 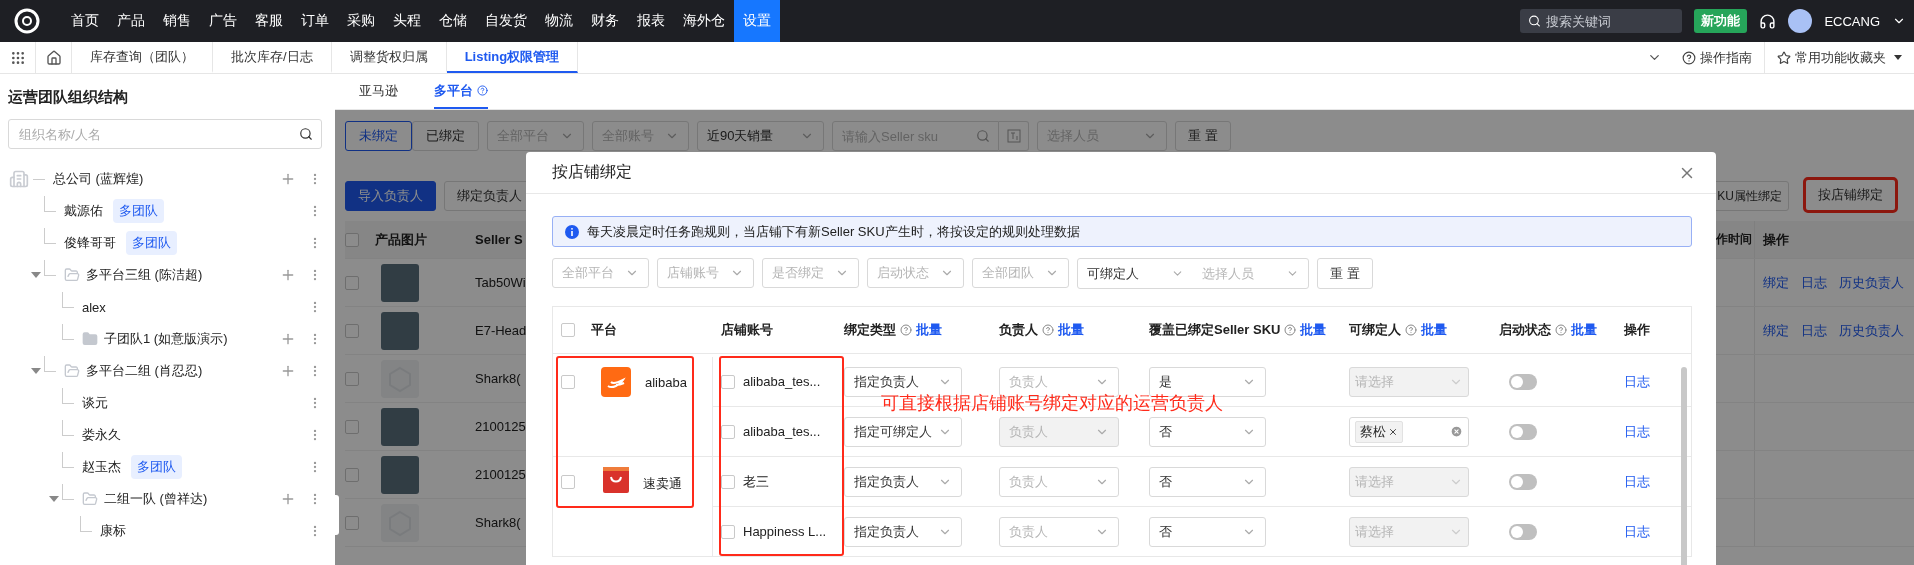 What do you see at coordinates (68, 97) in the screenshot?
I see `sidebar-title: 运营团队组织结构` at bounding box center [68, 97].